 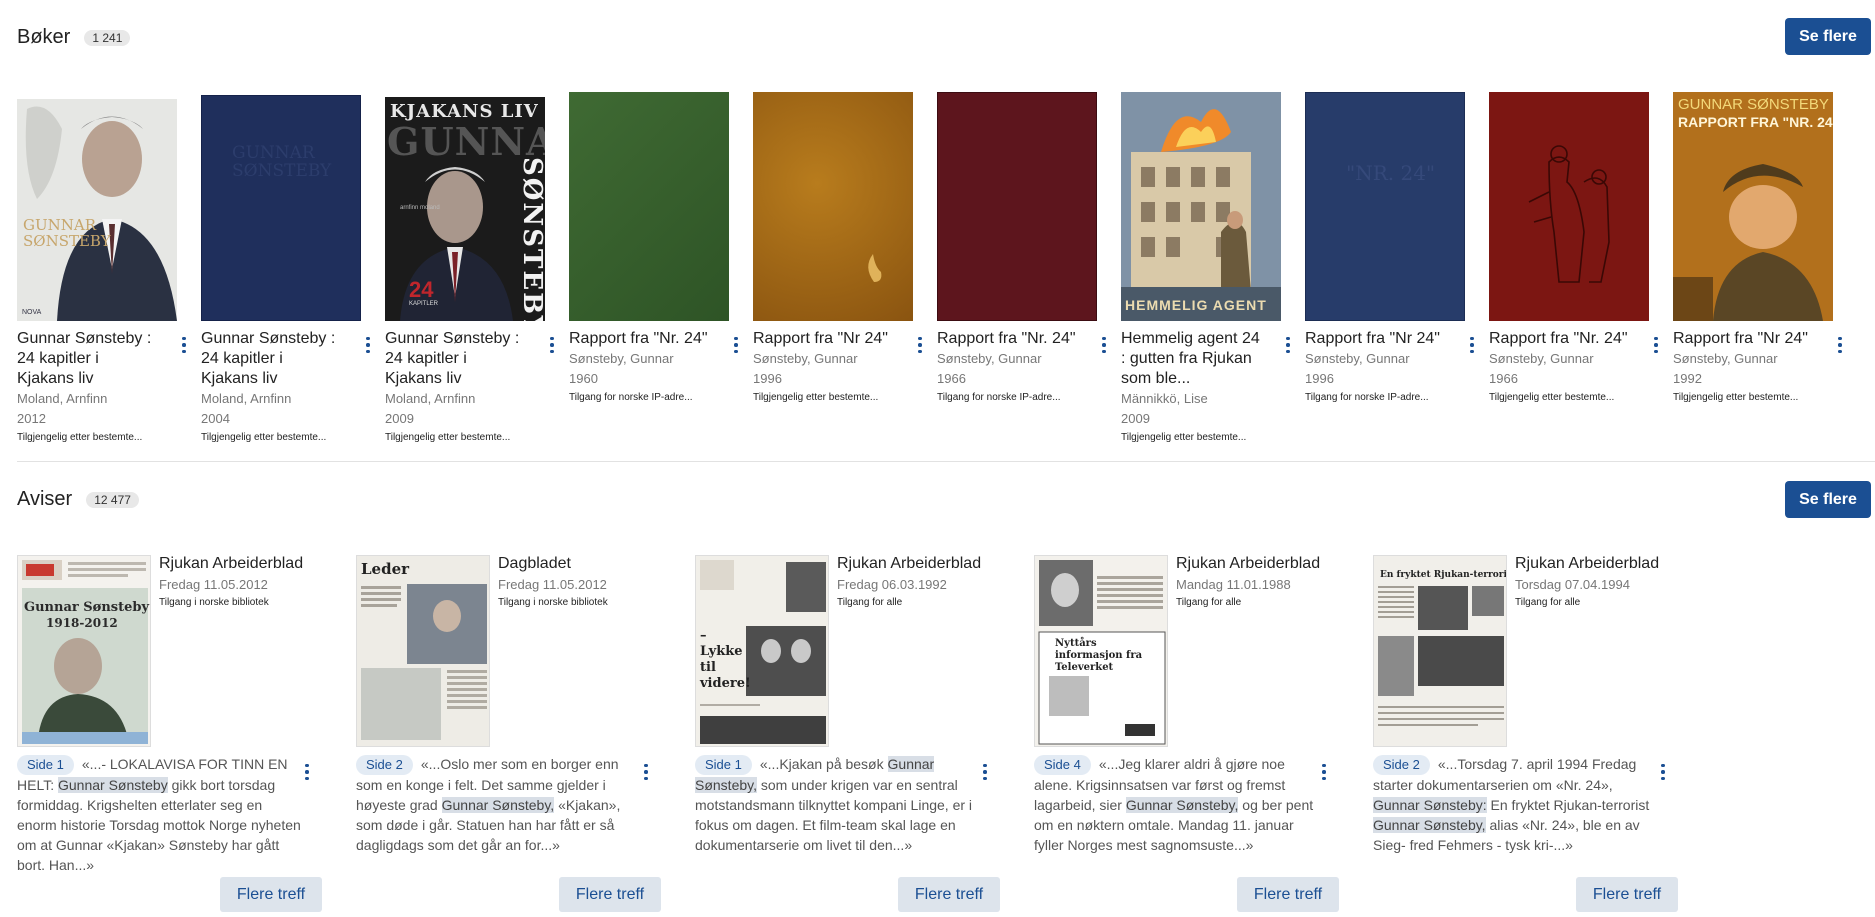 I want to click on newspaper-thumbnail: – Lykke til videre!, so click(x=762, y=651).